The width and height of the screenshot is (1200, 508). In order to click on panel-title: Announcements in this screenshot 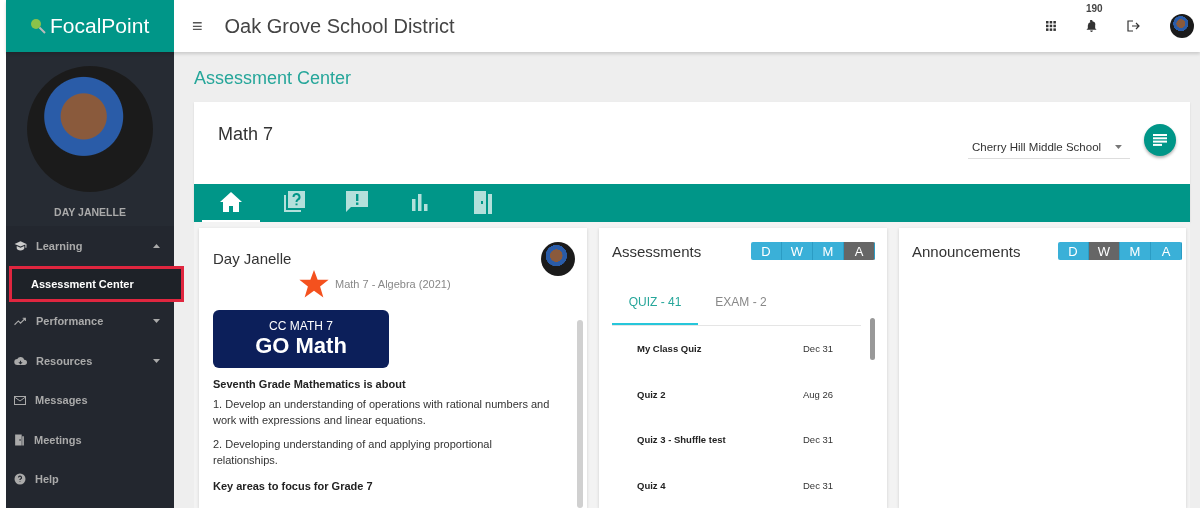, I will do `click(966, 251)`.